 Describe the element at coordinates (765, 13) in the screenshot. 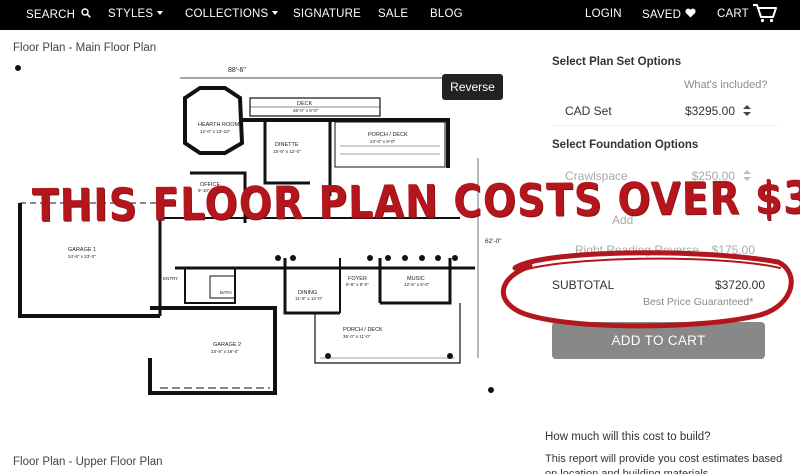

I see `cart-icon` at that location.